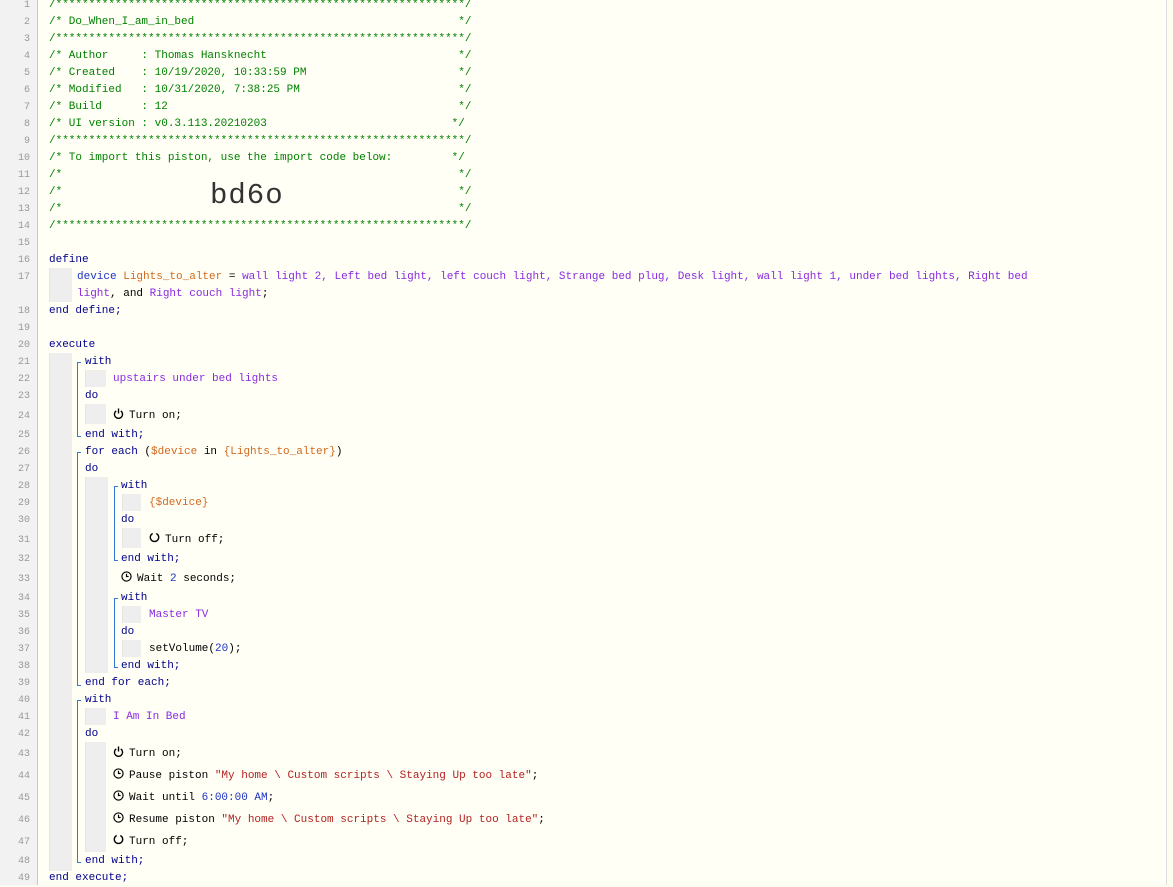 The image size is (1173, 887). What do you see at coordinates (128, 683) in the screenshot?
I see `end-for-each-keyword: end for each;` at bounding box center [128, 683].